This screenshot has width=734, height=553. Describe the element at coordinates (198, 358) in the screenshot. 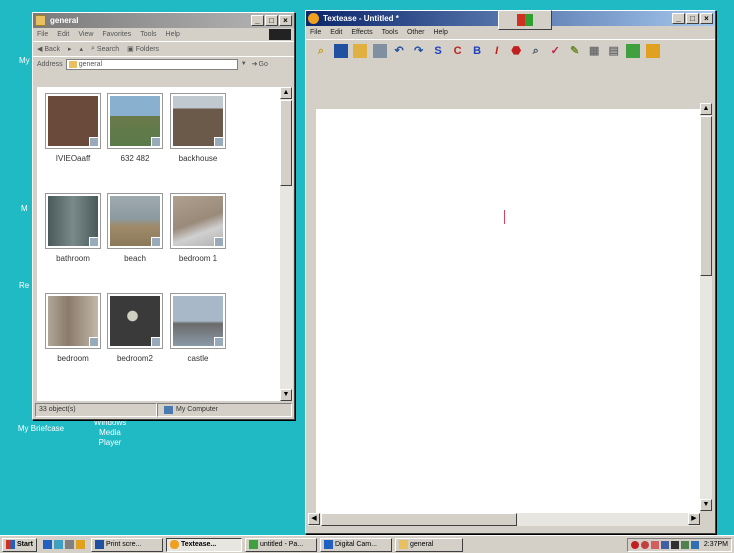

I see `thumbnail-caption: castle` at that location.